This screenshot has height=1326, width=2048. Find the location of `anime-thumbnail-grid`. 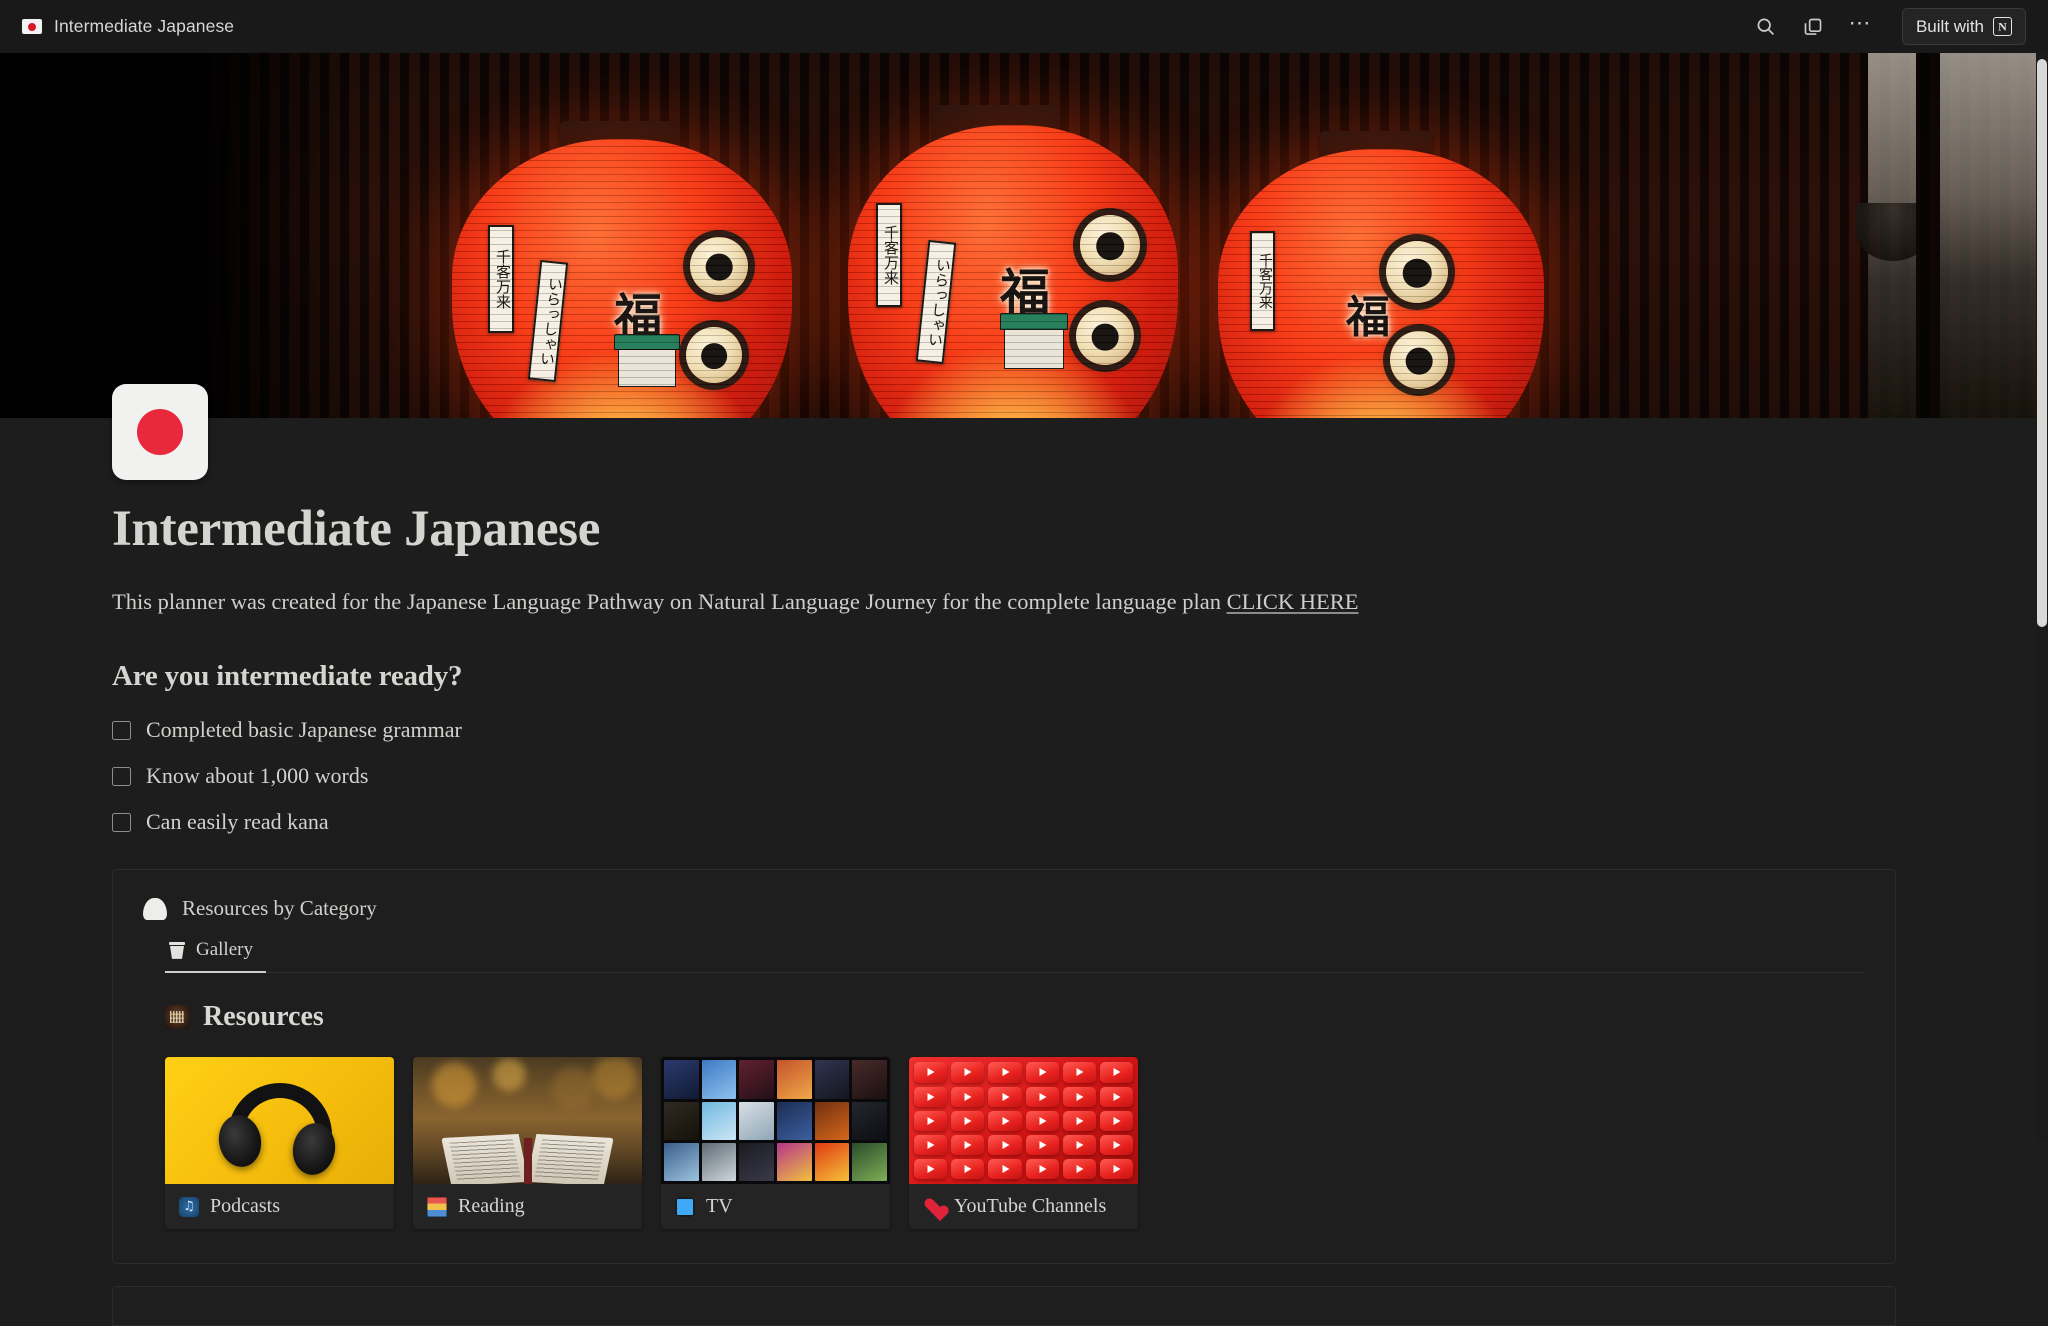

anime-thumbnail-grid is located at coordinates (775, 1121).